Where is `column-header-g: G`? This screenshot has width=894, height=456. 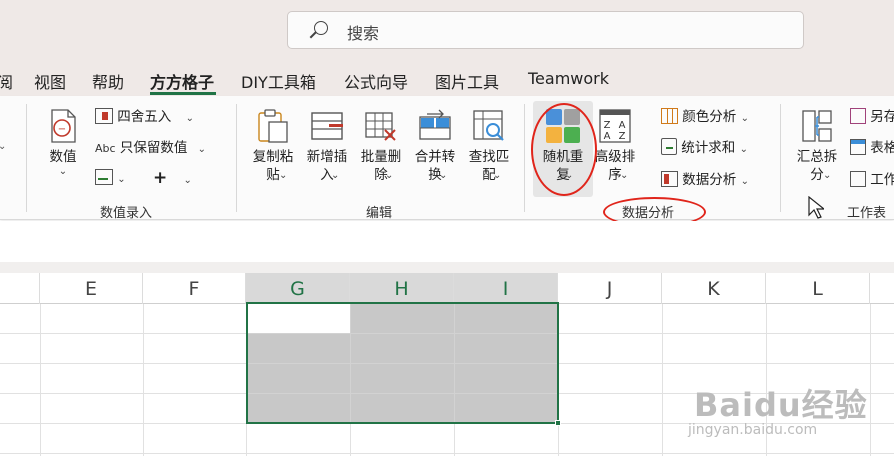 column-header-g: G is located at coordinates (298, 288).